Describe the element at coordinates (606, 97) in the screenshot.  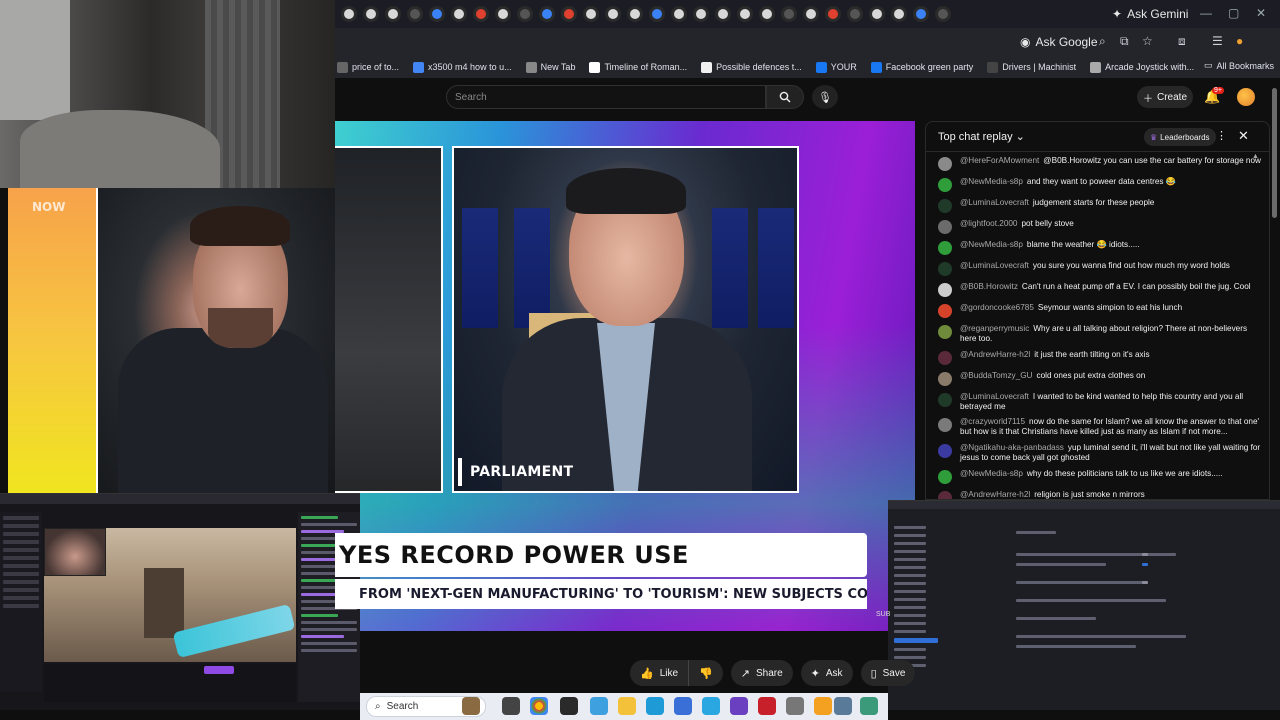
I see `search-input: Search` at that location.